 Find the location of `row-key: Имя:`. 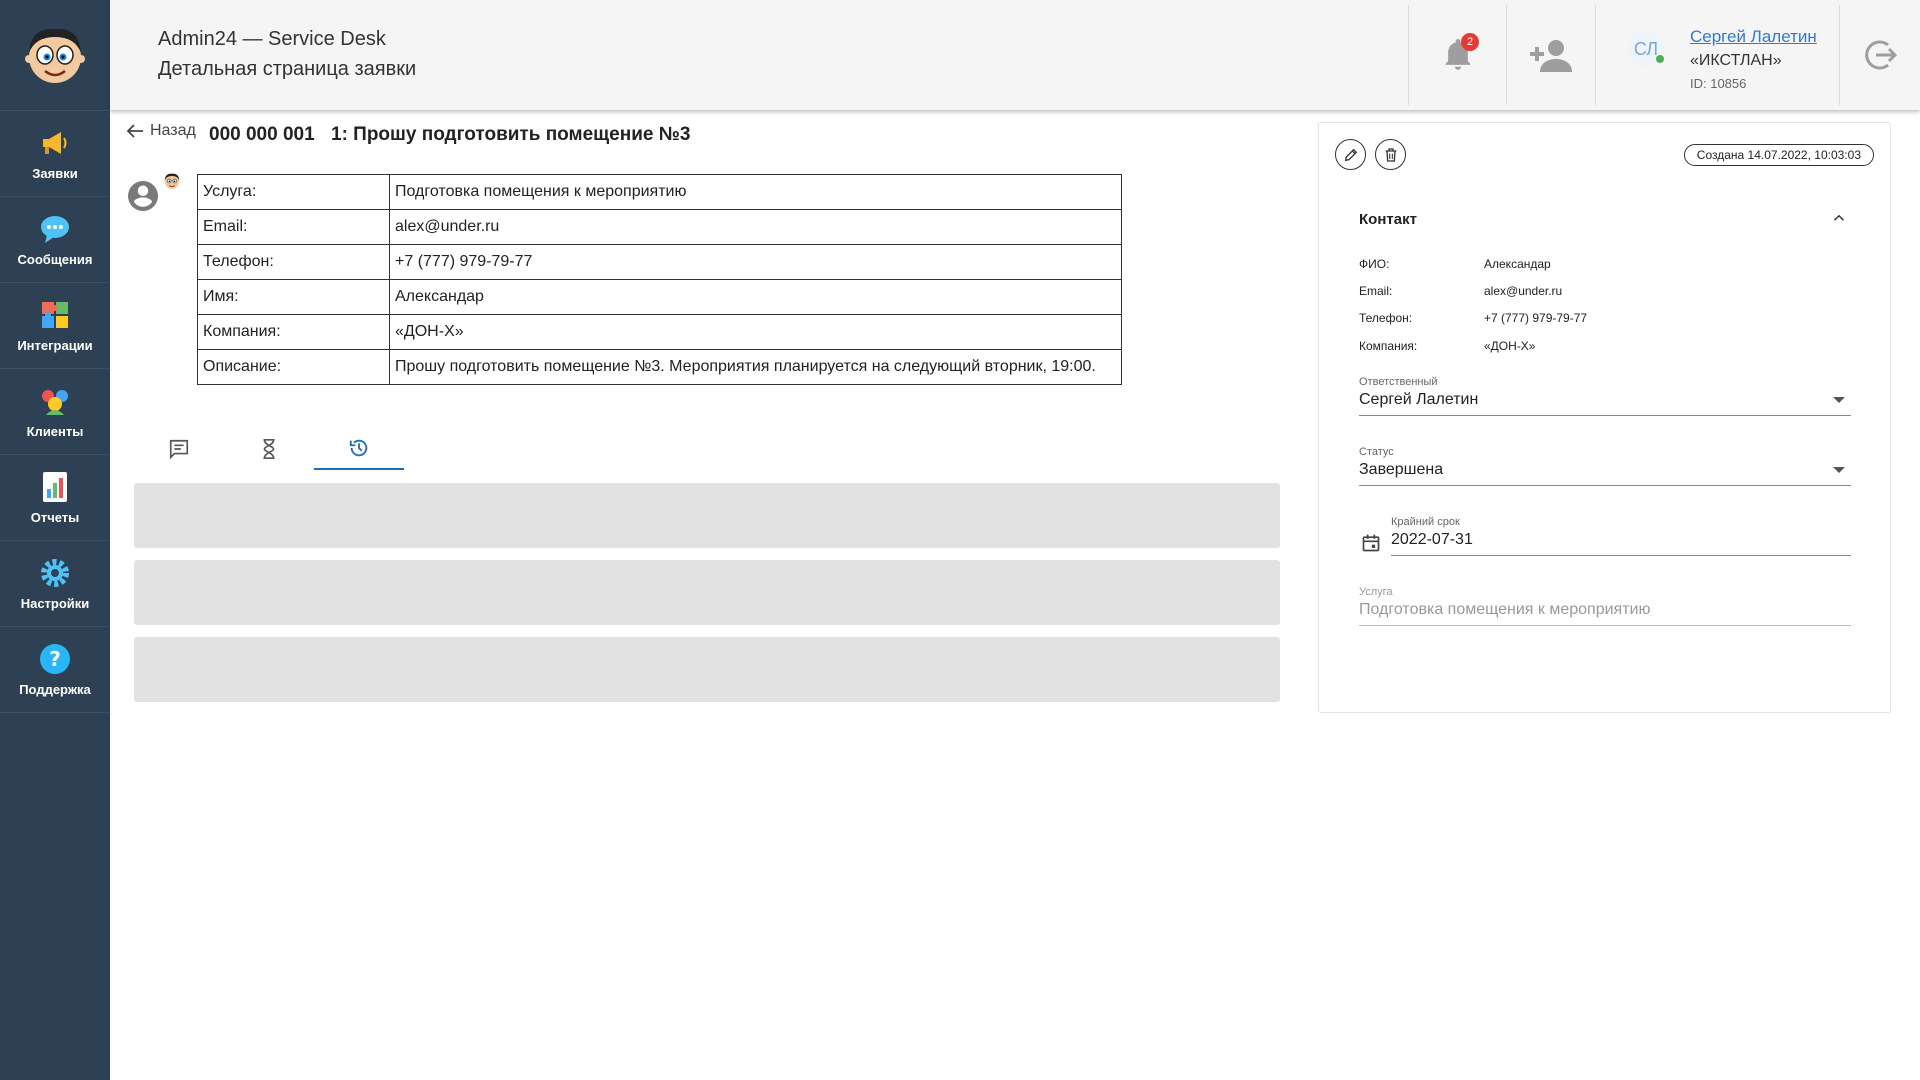

row-key: Имя: is located at coordinates (293, 297).